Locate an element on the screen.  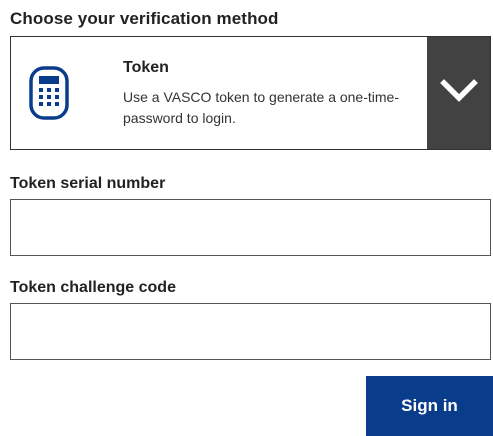
token-serial-input is located at coordinates (250, 227).